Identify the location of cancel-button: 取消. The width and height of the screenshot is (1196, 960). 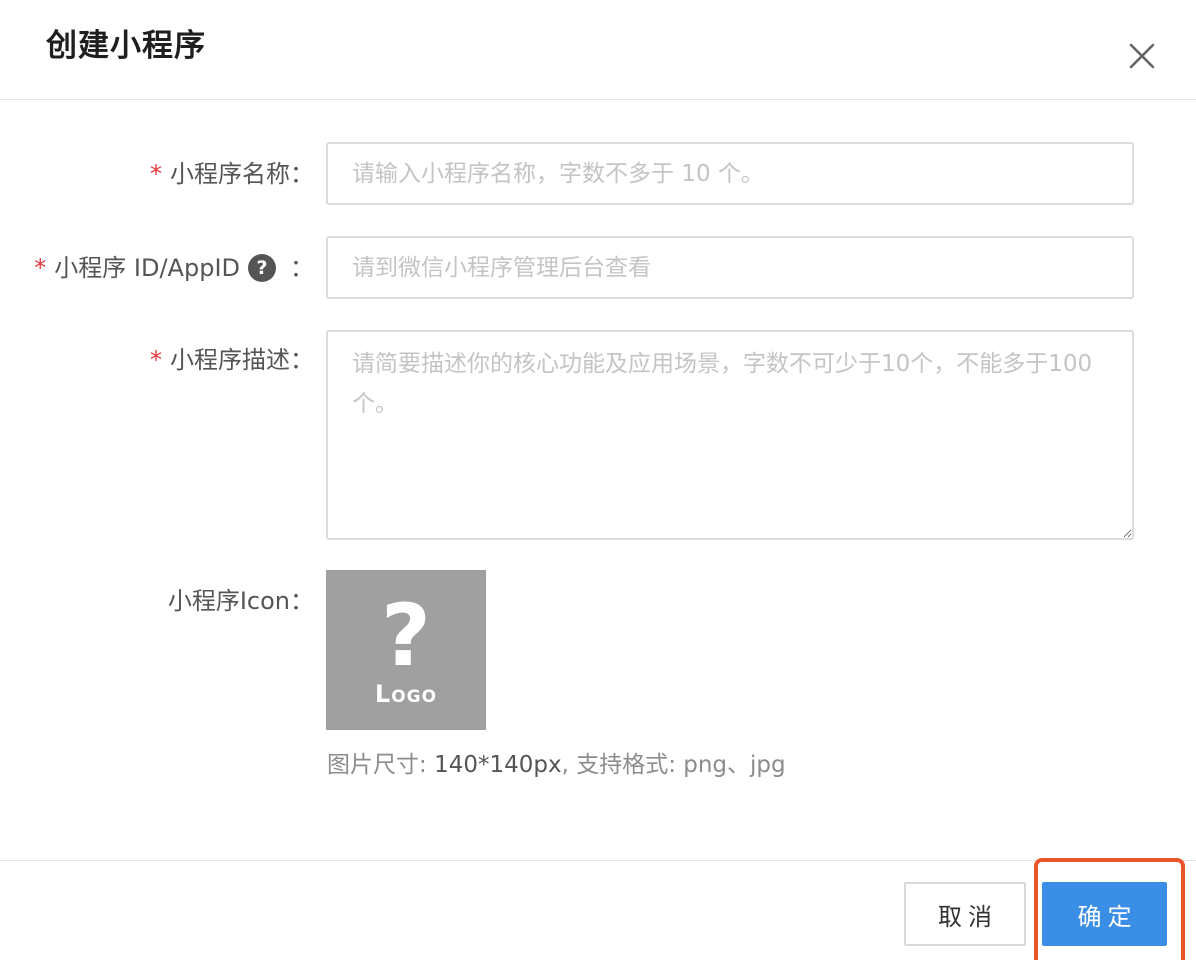
(965, 914).